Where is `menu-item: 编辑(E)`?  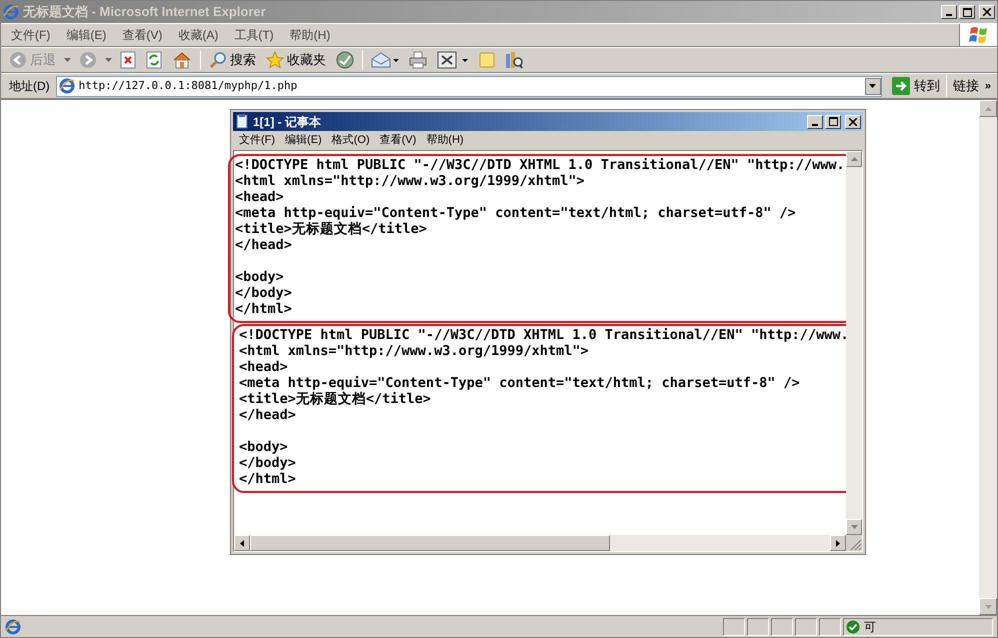
menu-item: 编辑(E) is located at coordinates (86, 35).